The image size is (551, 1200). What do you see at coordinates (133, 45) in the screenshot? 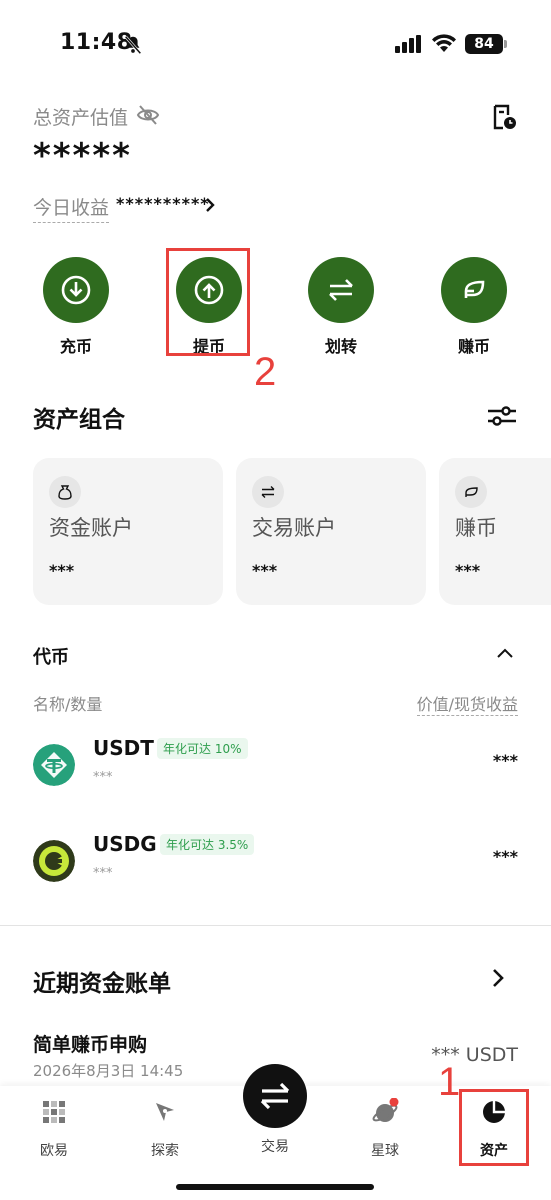
I see `bell-muted-icon` at bounding box center [133, 45].